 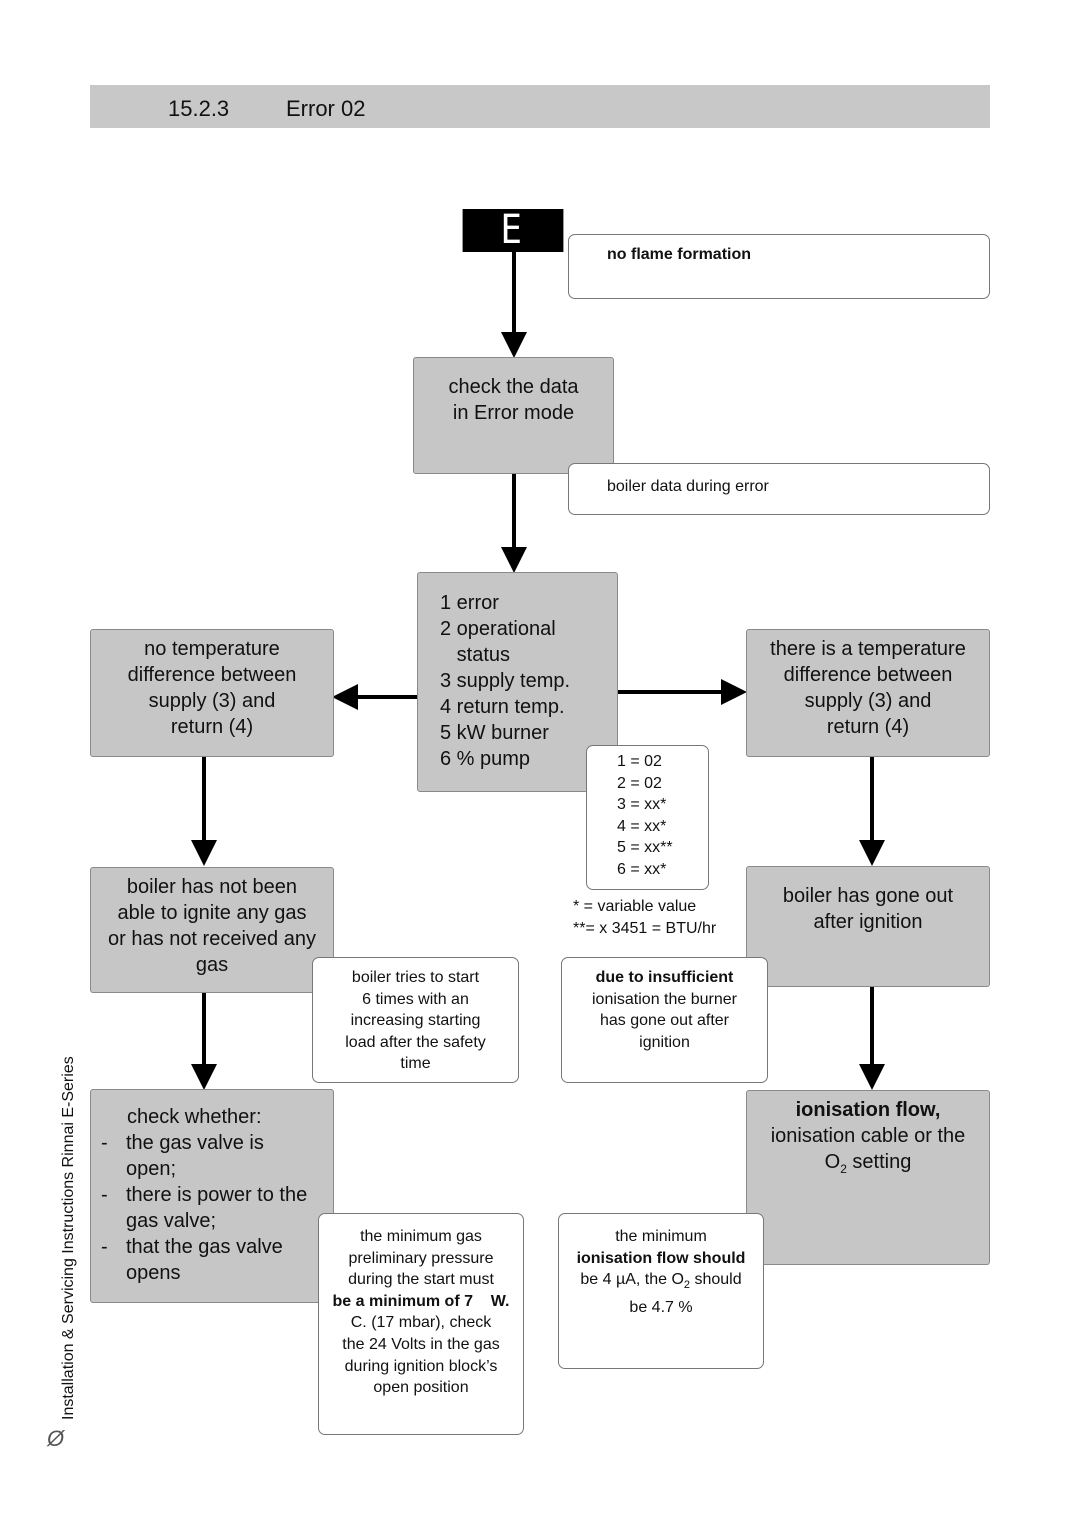 What do you see at coordinates (639, 761) in the screenshot?
I see `value-line: 1 = 02` at bounding box center [639, 761].